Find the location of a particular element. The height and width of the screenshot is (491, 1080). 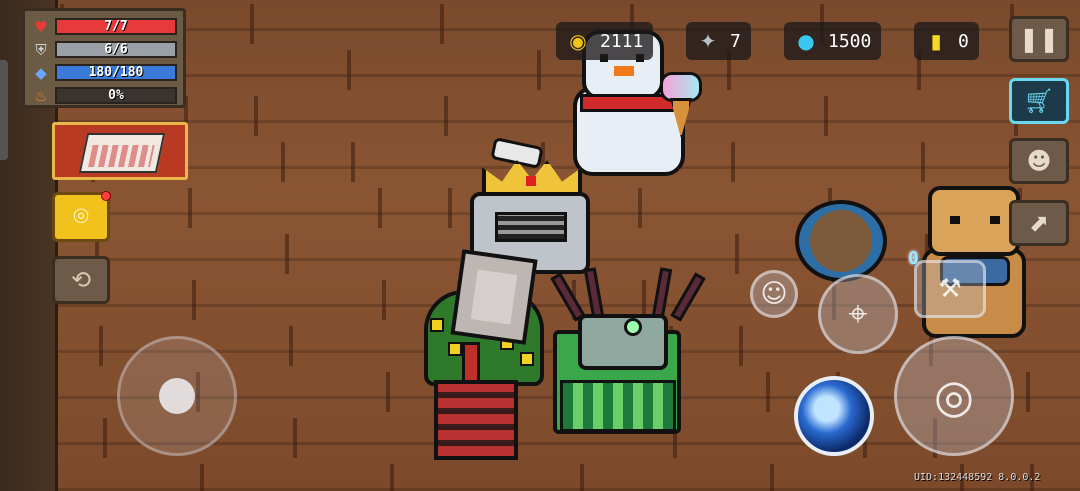

fish-icon: ✦ is located at coordinates (708, 41).